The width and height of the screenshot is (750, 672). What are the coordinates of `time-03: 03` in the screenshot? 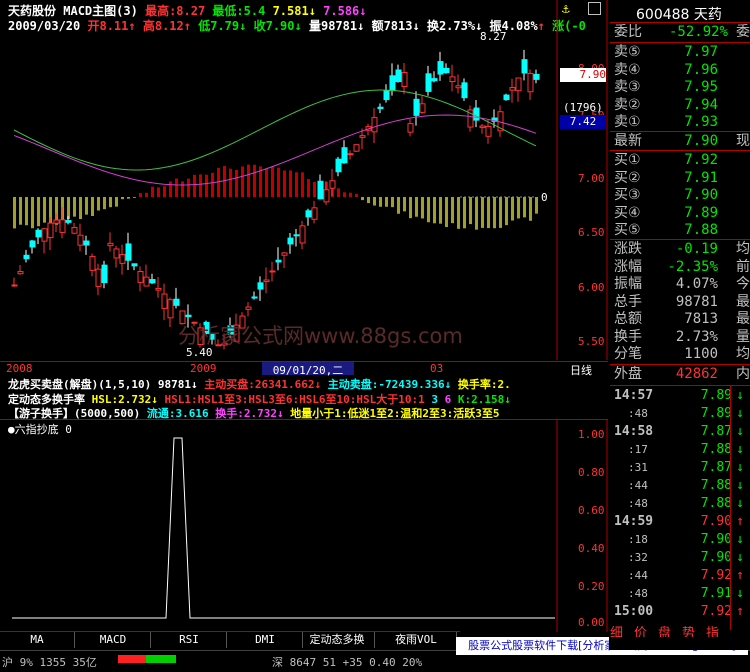 It's located at (437, 368).